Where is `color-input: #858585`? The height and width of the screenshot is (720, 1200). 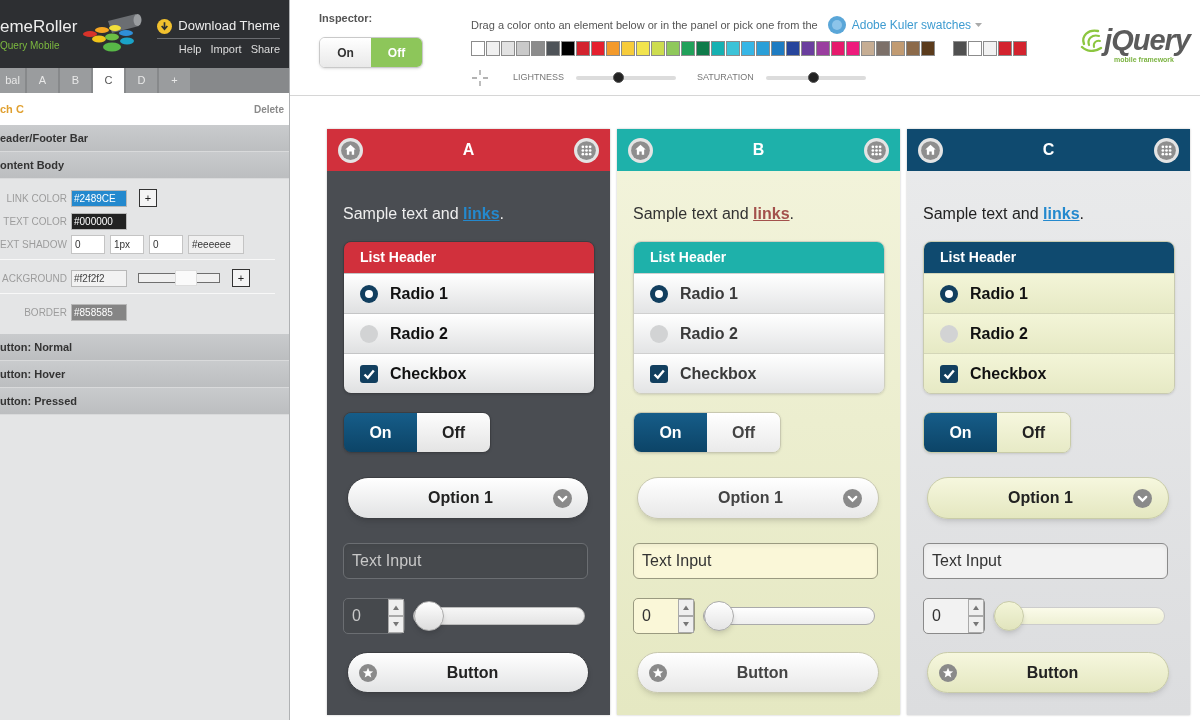 color-input: #858585 is located at coordinates (99, 312).